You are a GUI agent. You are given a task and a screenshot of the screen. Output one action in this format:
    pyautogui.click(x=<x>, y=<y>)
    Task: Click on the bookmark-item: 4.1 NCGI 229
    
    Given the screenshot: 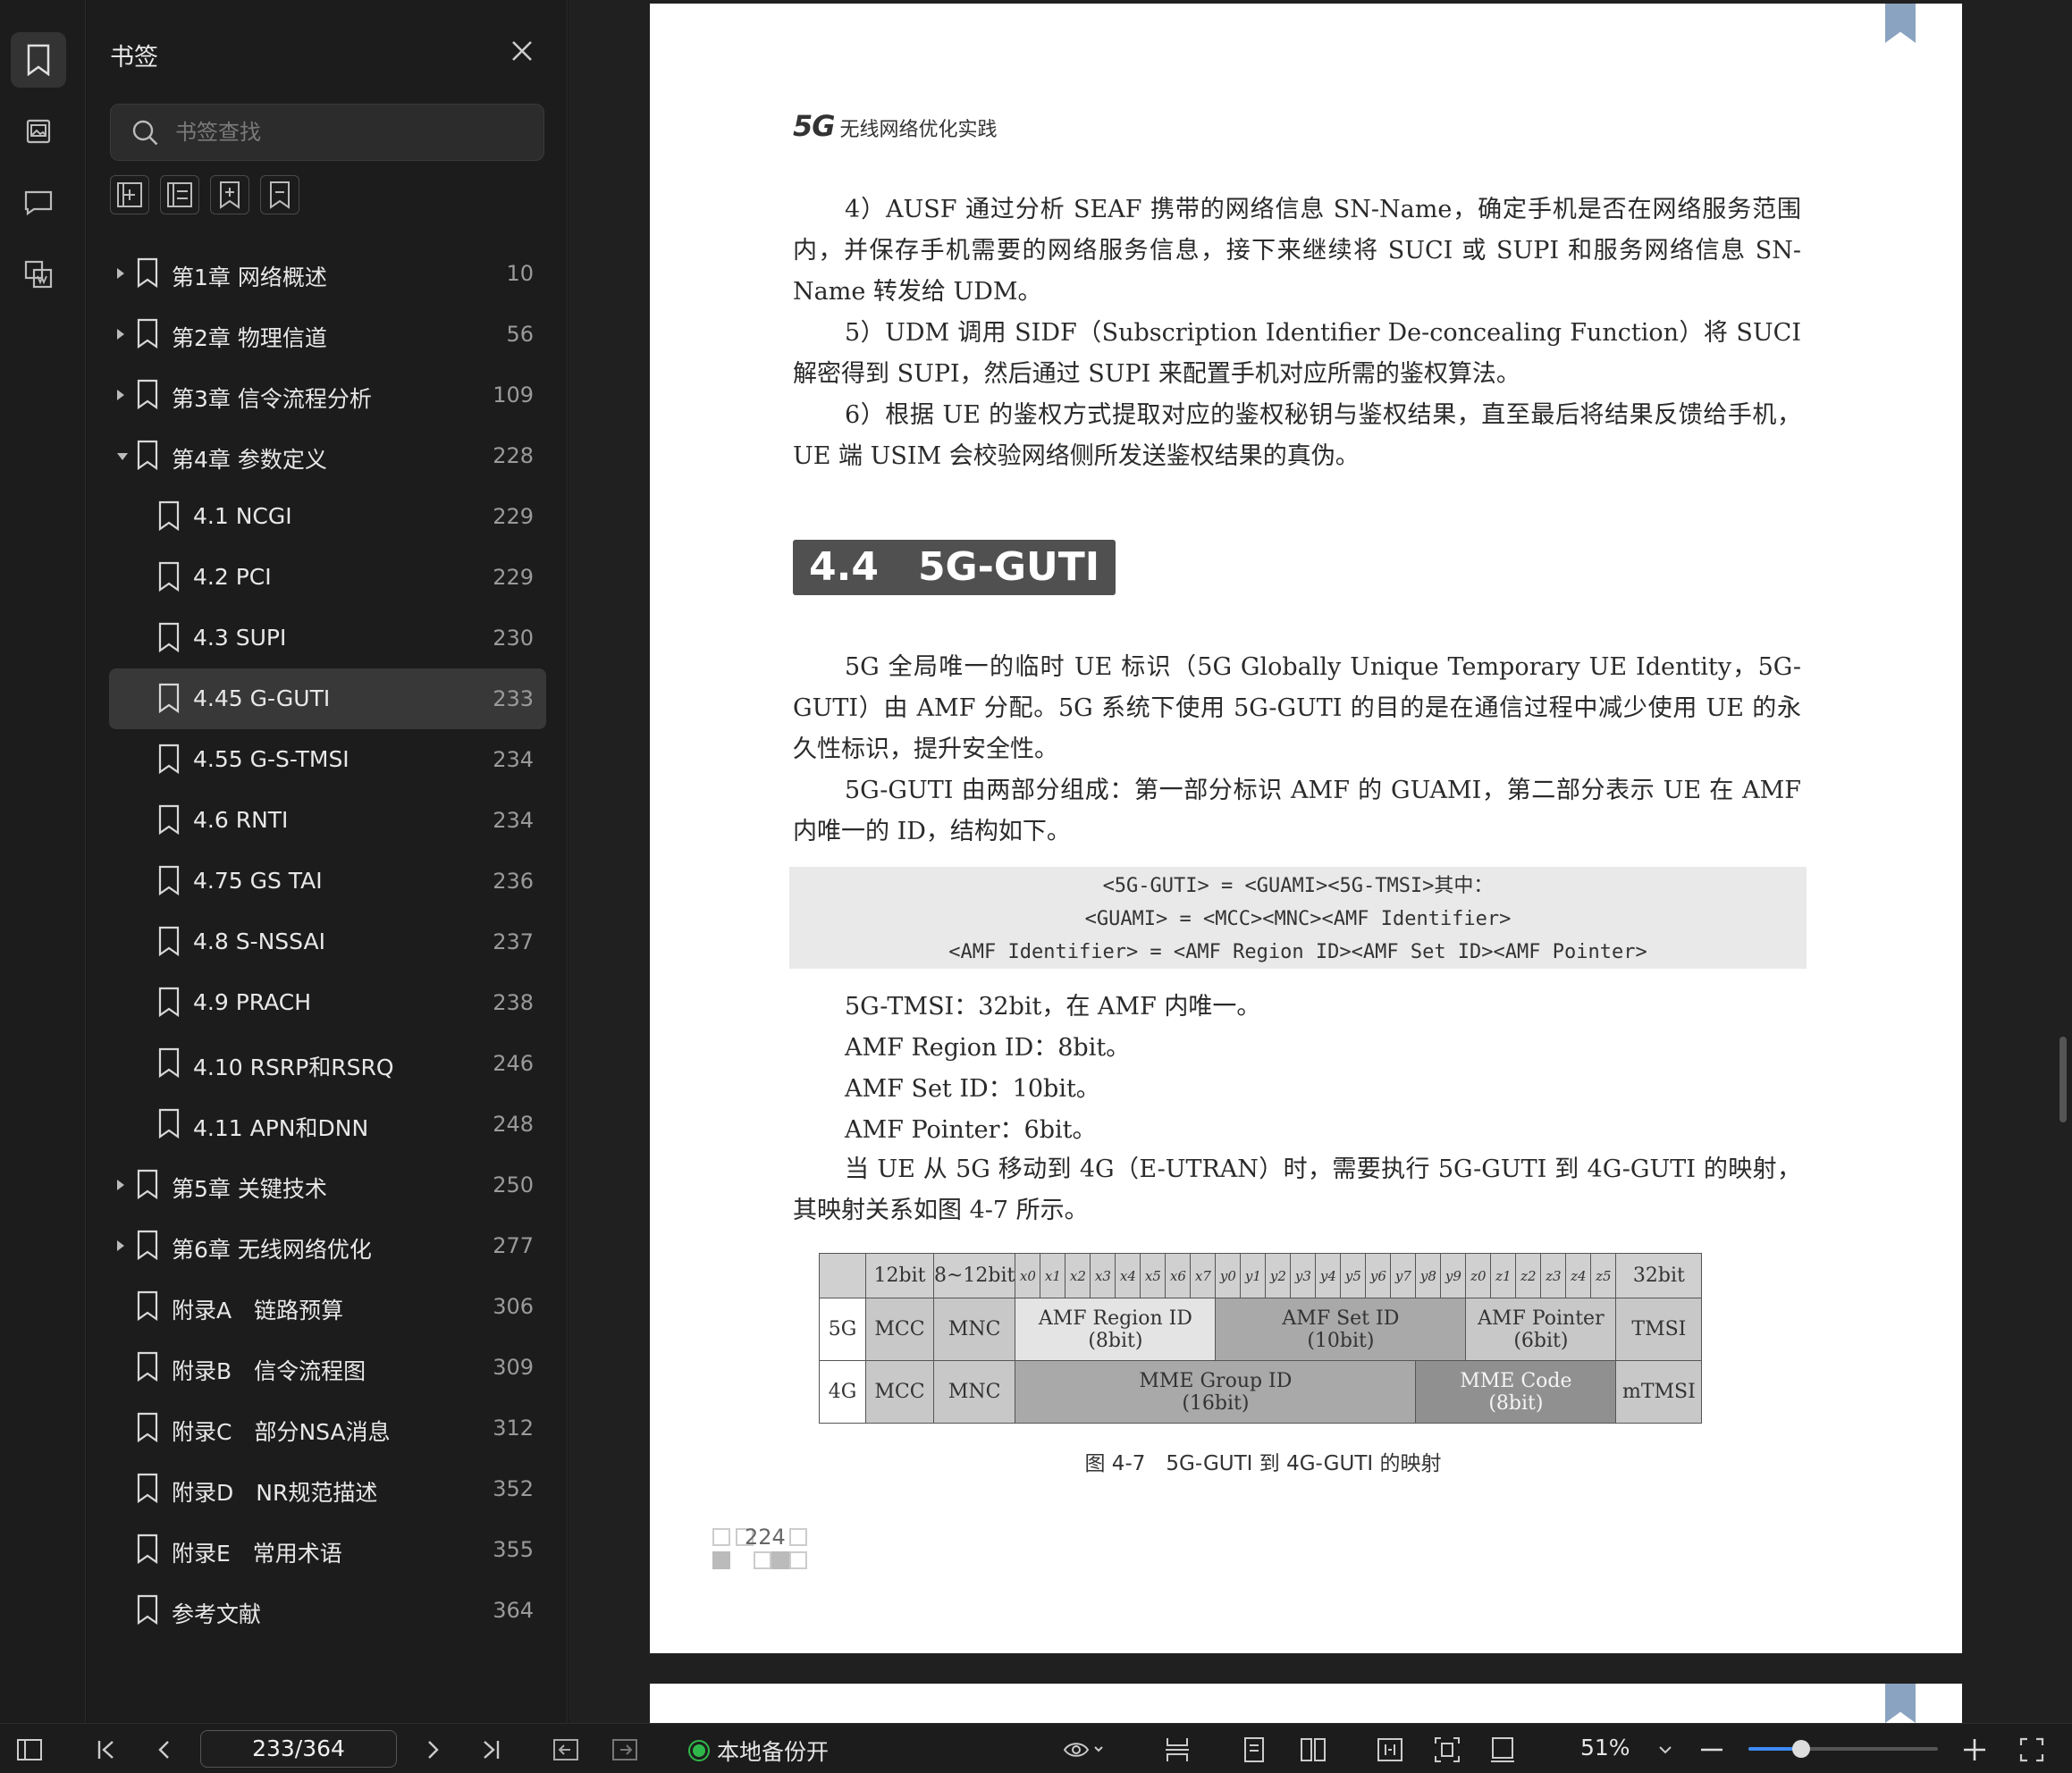 What is the action you would take?
    pyautogui.click(x=327, y=516)
    